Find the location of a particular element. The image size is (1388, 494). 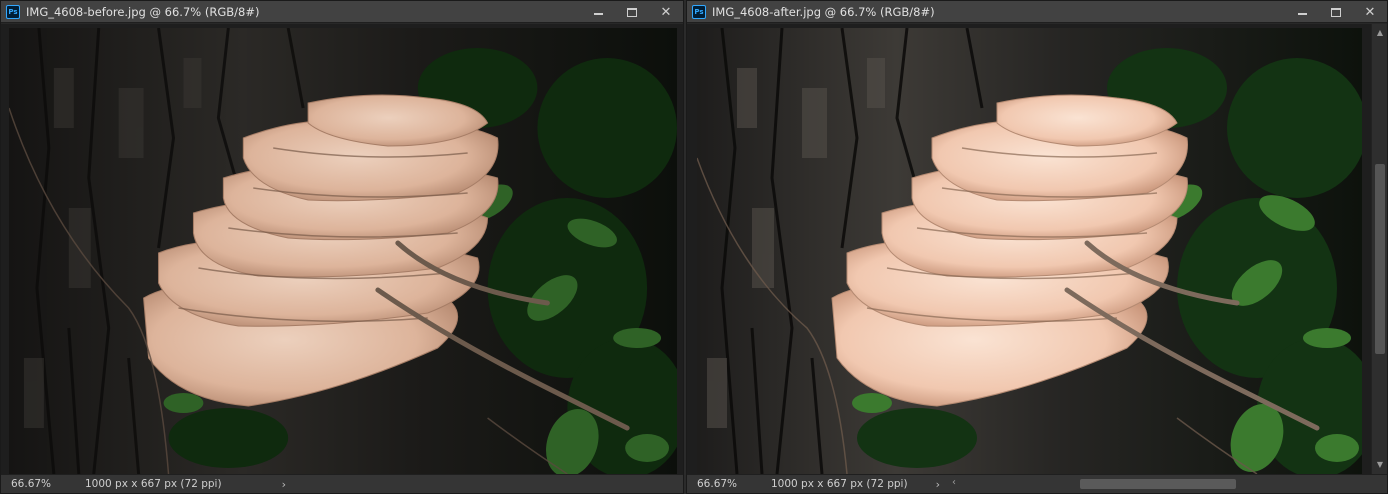

status-bar: 66.67% 1000 px x 667 px (72 ppi) › ‹ is located at coordinates (1037, 483).